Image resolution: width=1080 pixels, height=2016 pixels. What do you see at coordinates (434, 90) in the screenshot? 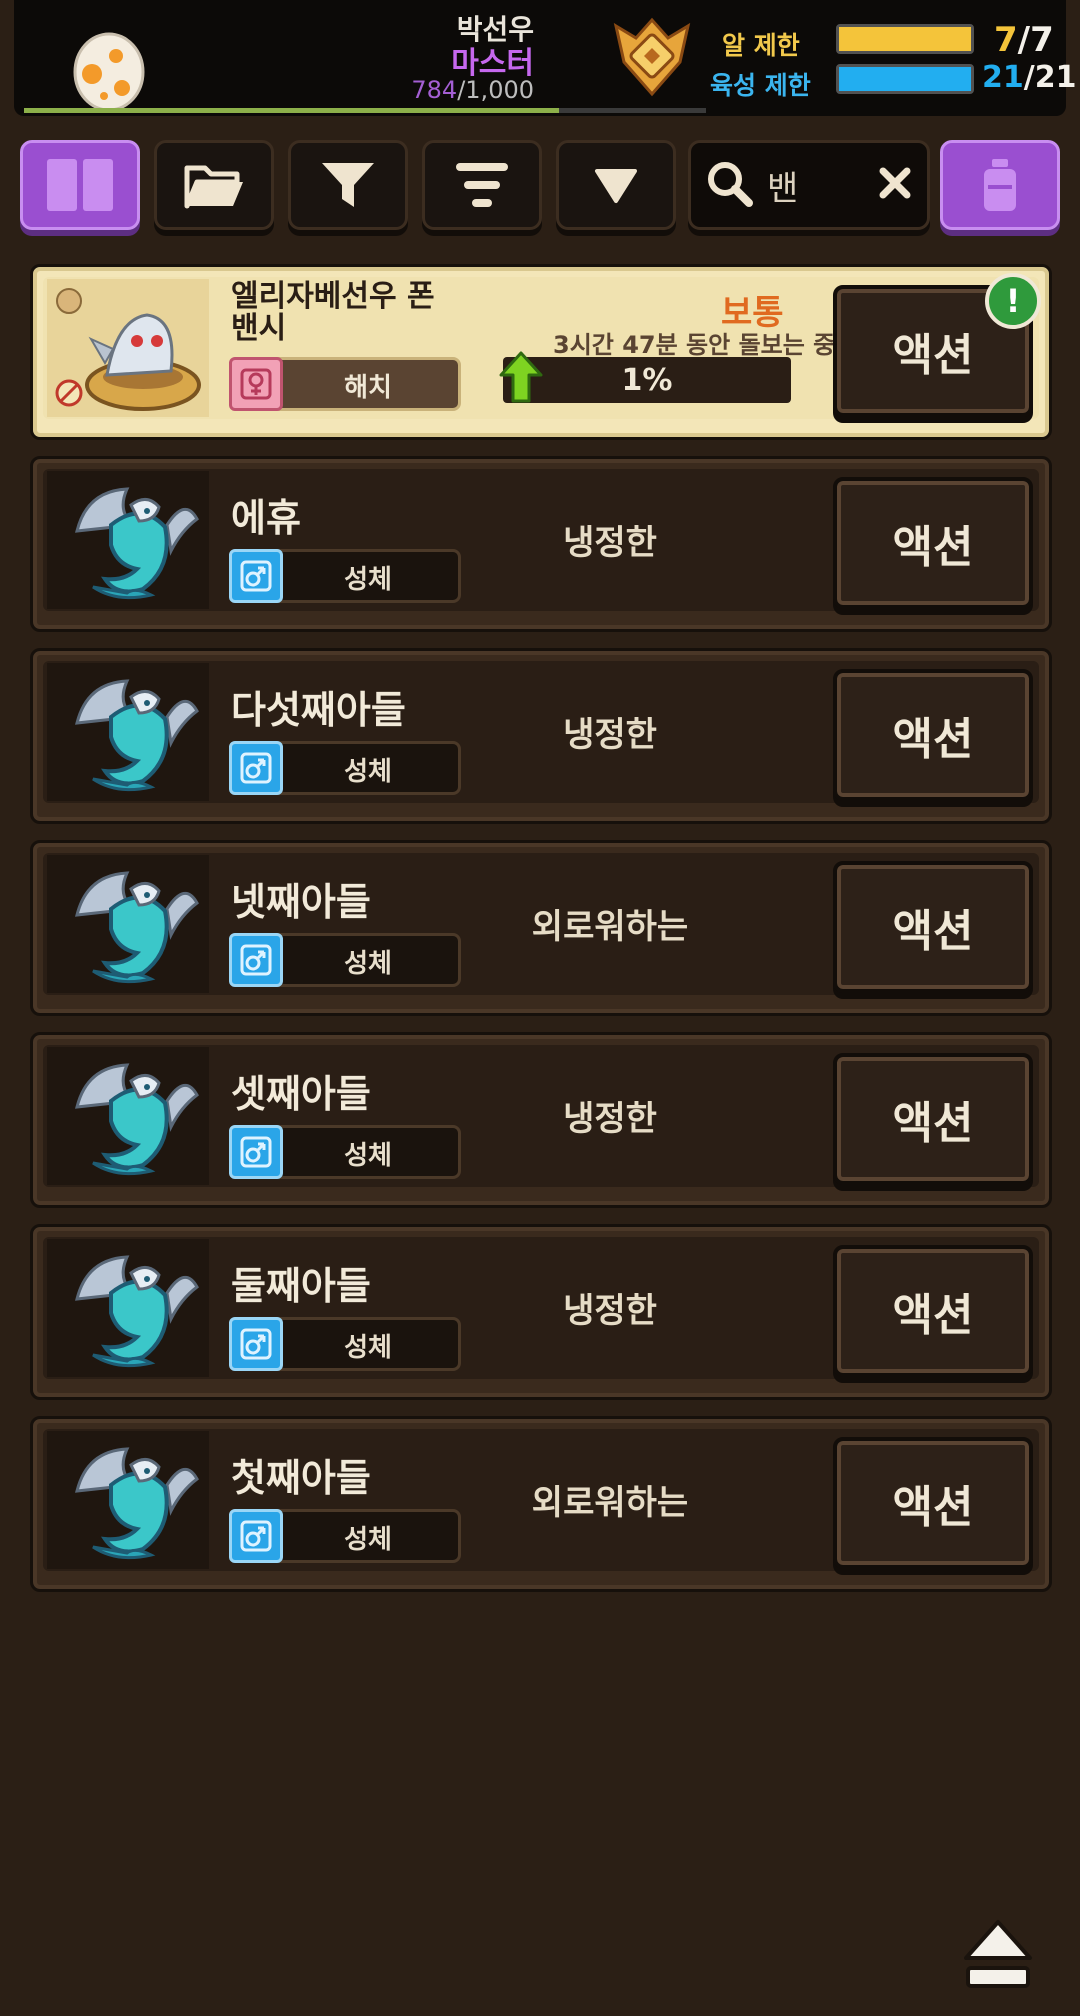
I see `xp-current: 784` at bounding box center [434, 90].